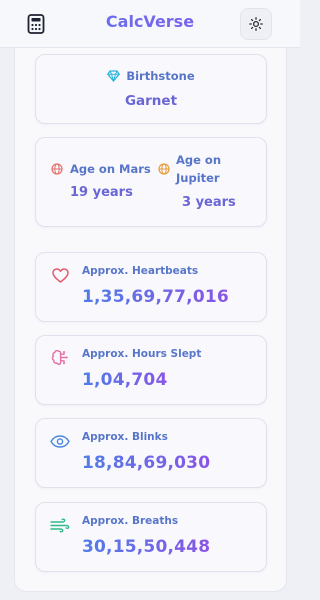 The image size is (320, 600). I want to click on birthstone-label: Birthstone, so click(160, 76).